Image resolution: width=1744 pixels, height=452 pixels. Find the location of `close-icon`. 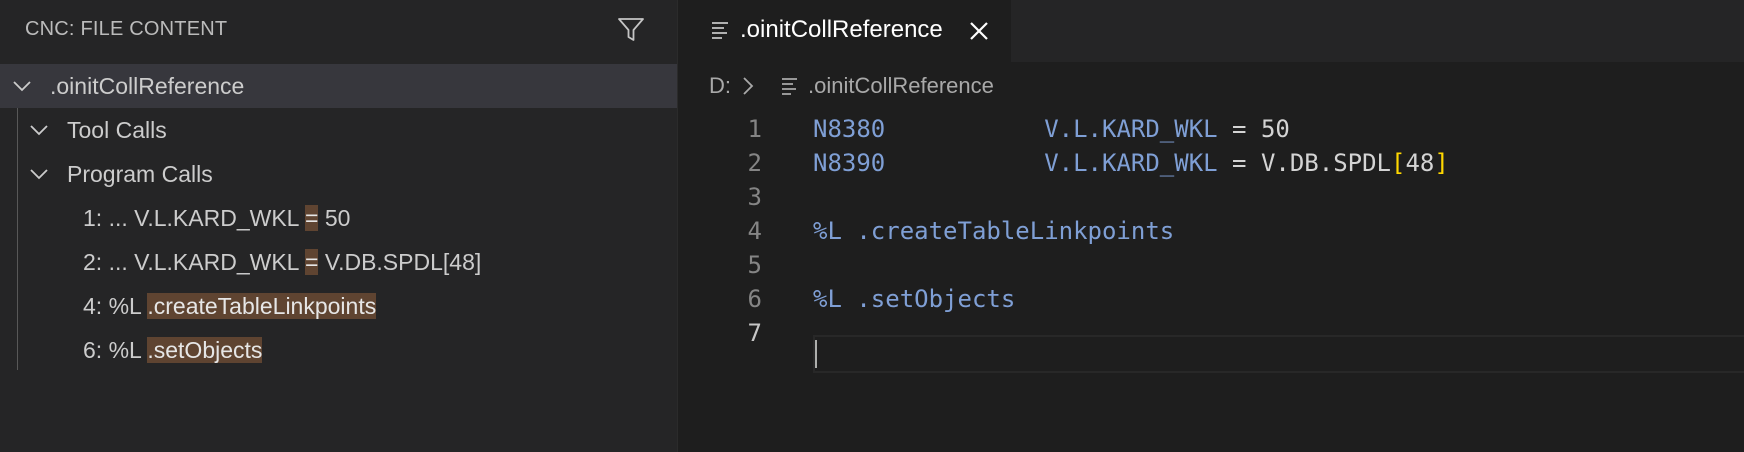

close-icon is located at coordinates (979, 31).